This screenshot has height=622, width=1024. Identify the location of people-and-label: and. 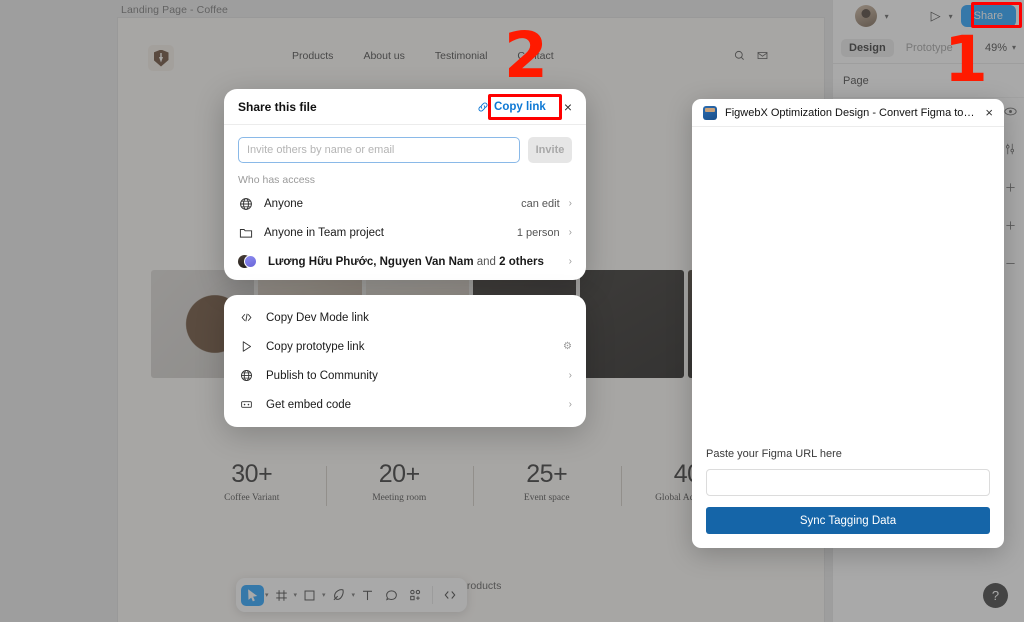
(488, 261).